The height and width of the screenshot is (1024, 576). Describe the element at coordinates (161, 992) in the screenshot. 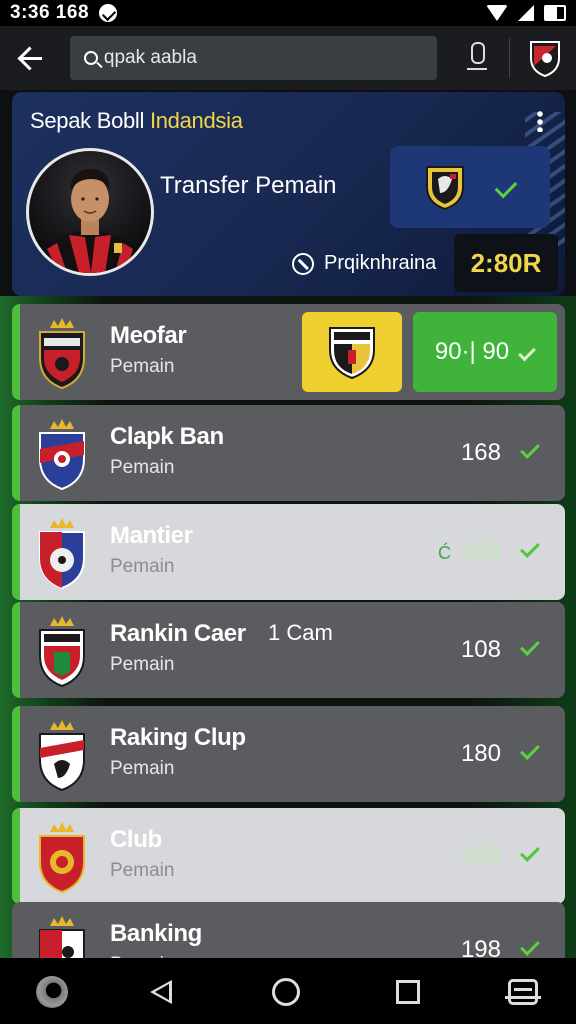

I see `nav-back-icon` at that location.